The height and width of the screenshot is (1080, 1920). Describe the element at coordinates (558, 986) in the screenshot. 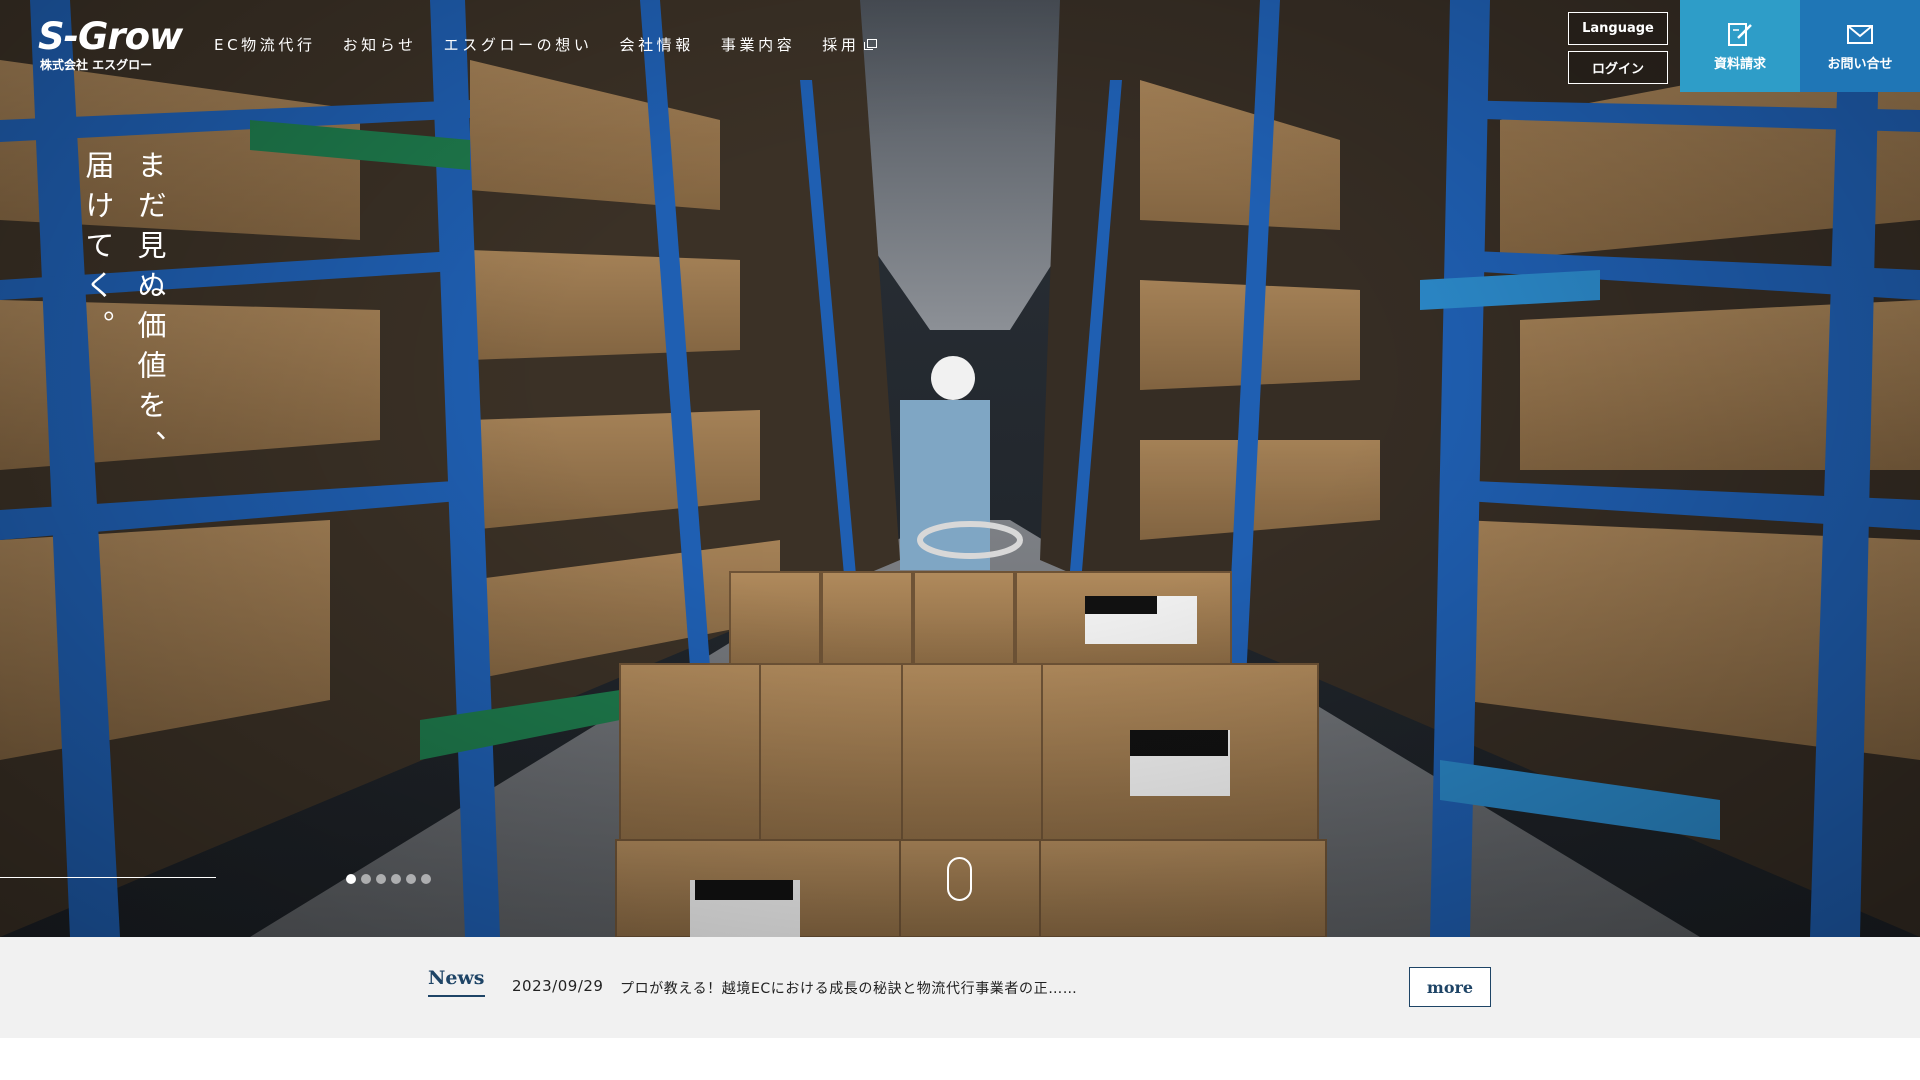

I see `news-date: 2023/09/29` at that location.